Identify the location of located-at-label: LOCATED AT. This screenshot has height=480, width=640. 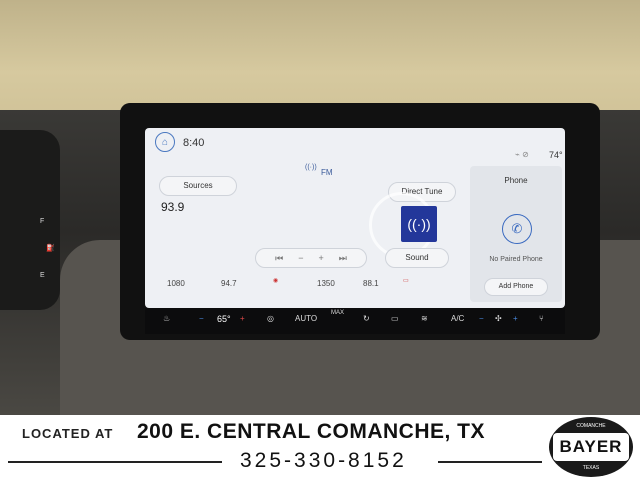
(68, 433).